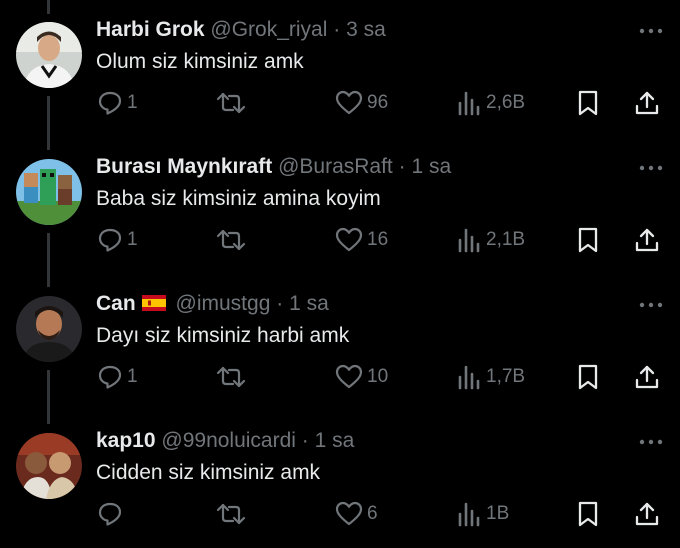 Image resolution: width=680 pixels, height=548 pixels. I want to click on tweet-text: Cidden siz kimsiniz amk, so click(208, 472).